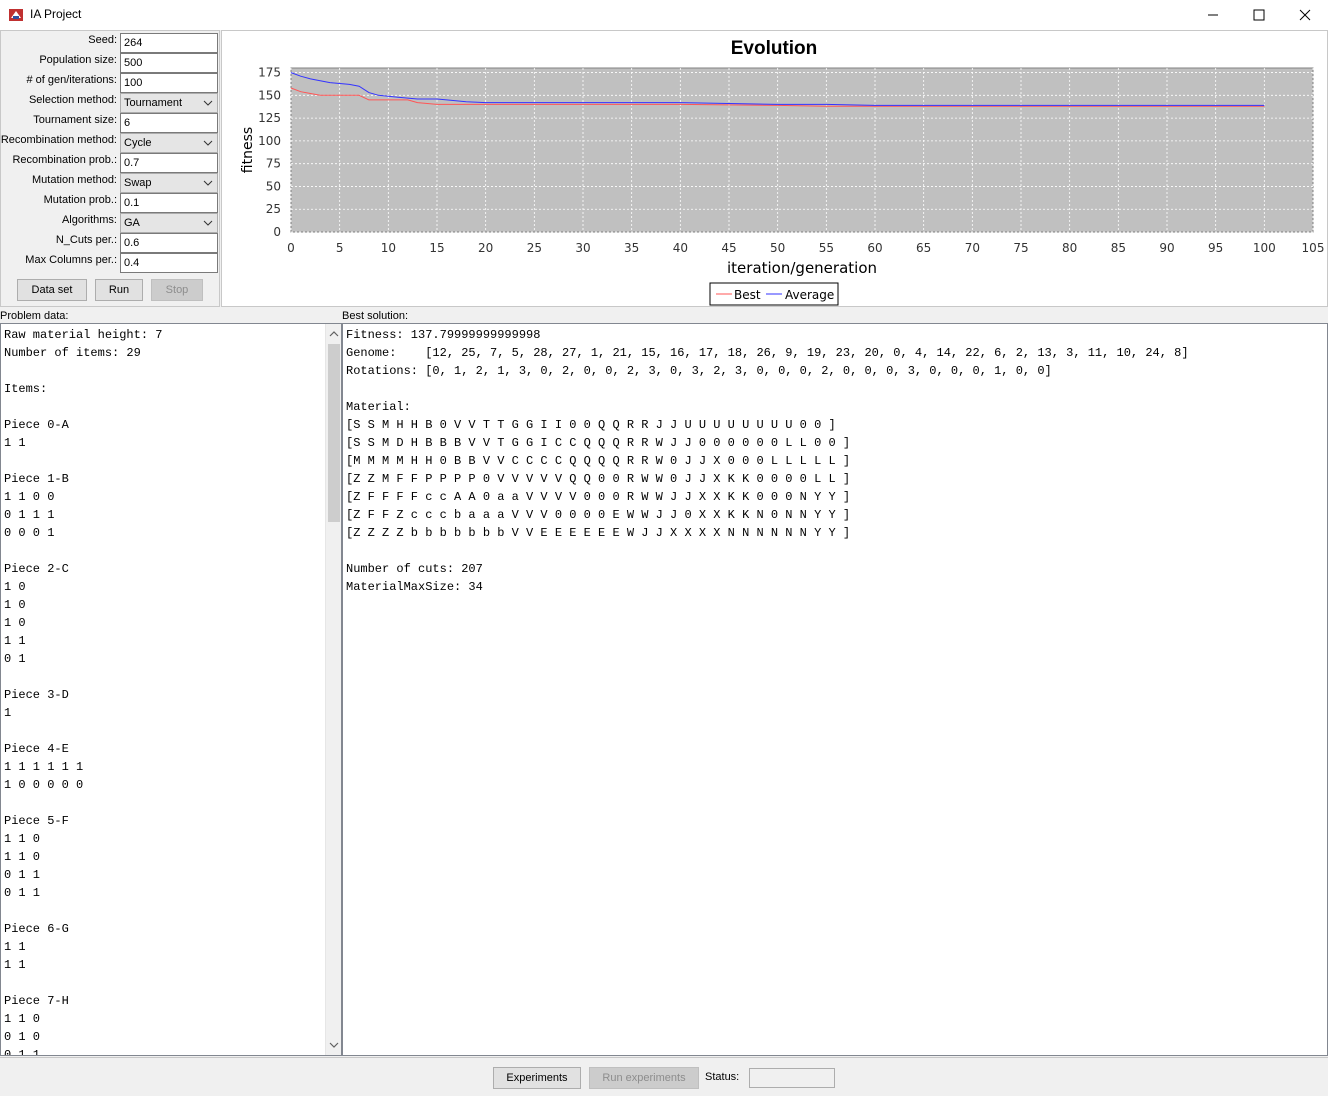 Image resolution: width=1328 pixels, height=1096 pixels. I want to click on legend-average: Average, so click(809, 295).